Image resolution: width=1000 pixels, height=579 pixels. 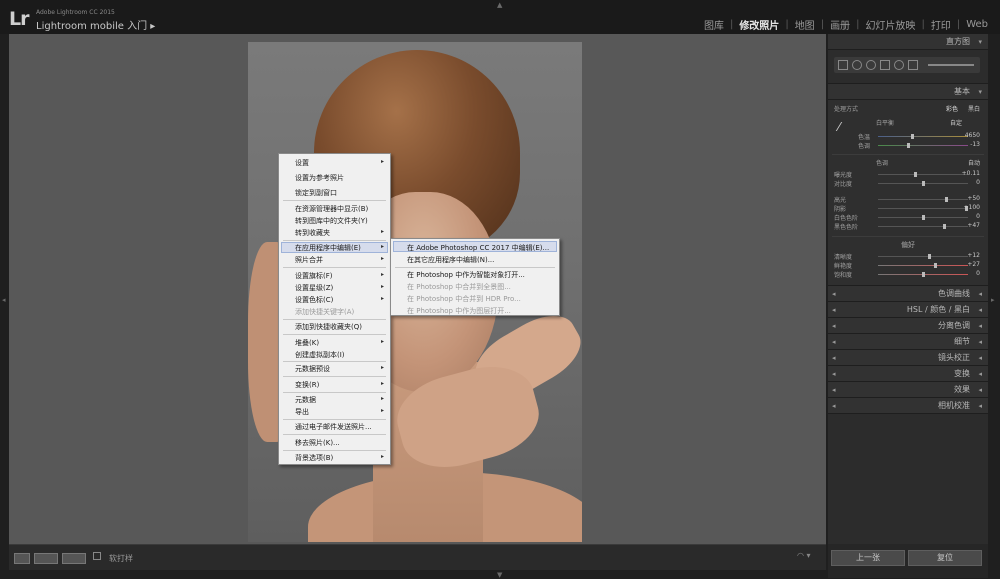 What do you see at coordinates (97, 556) in the screenshot?
I see `softproof-checkbox` at bounding box center [97, 556].